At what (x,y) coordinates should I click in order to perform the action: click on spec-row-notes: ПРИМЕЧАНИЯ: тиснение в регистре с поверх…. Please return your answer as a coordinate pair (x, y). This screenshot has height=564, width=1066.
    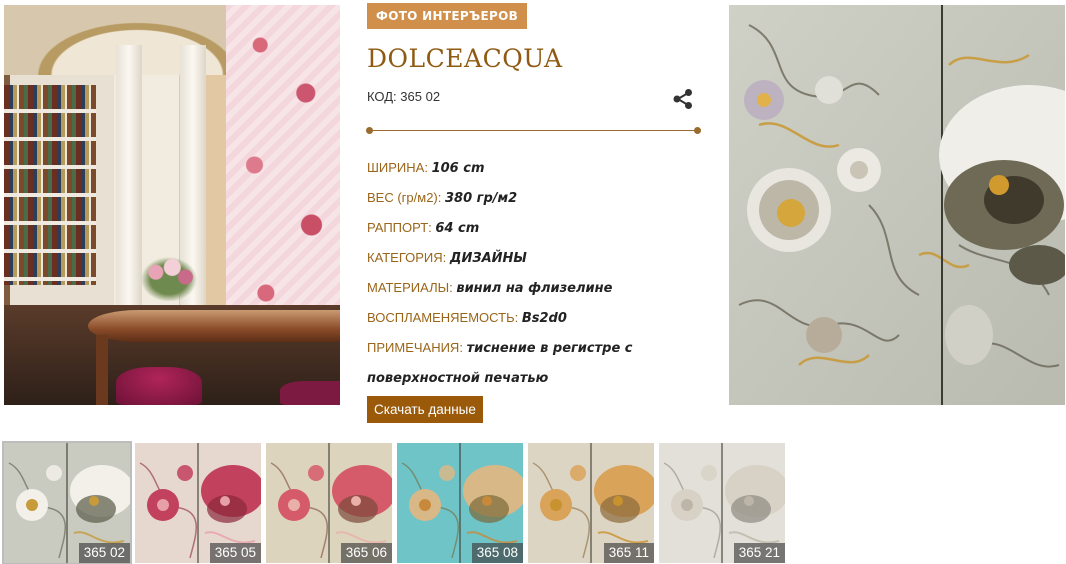
    Looking at the image, I should click on (517, 363).